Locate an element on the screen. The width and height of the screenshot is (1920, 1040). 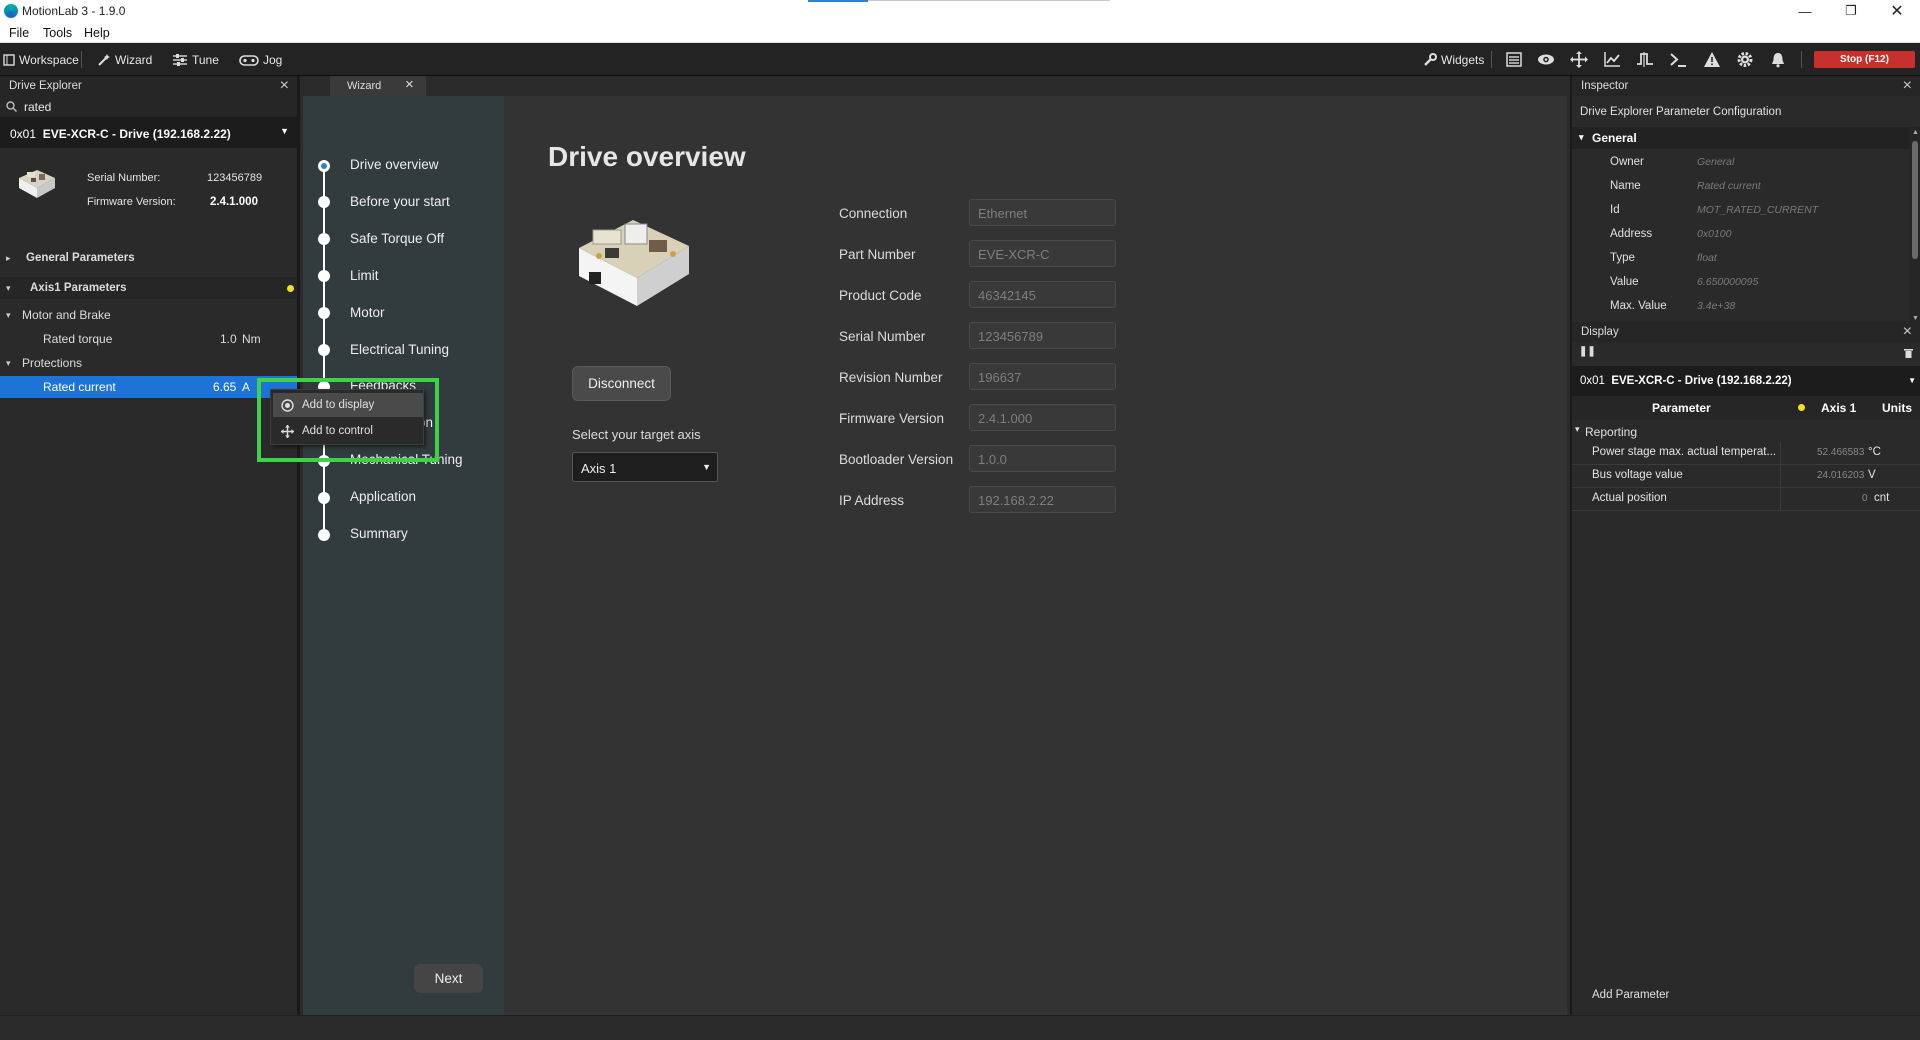
serial-number-value: 123456789 is located at coordinates (235, 178).